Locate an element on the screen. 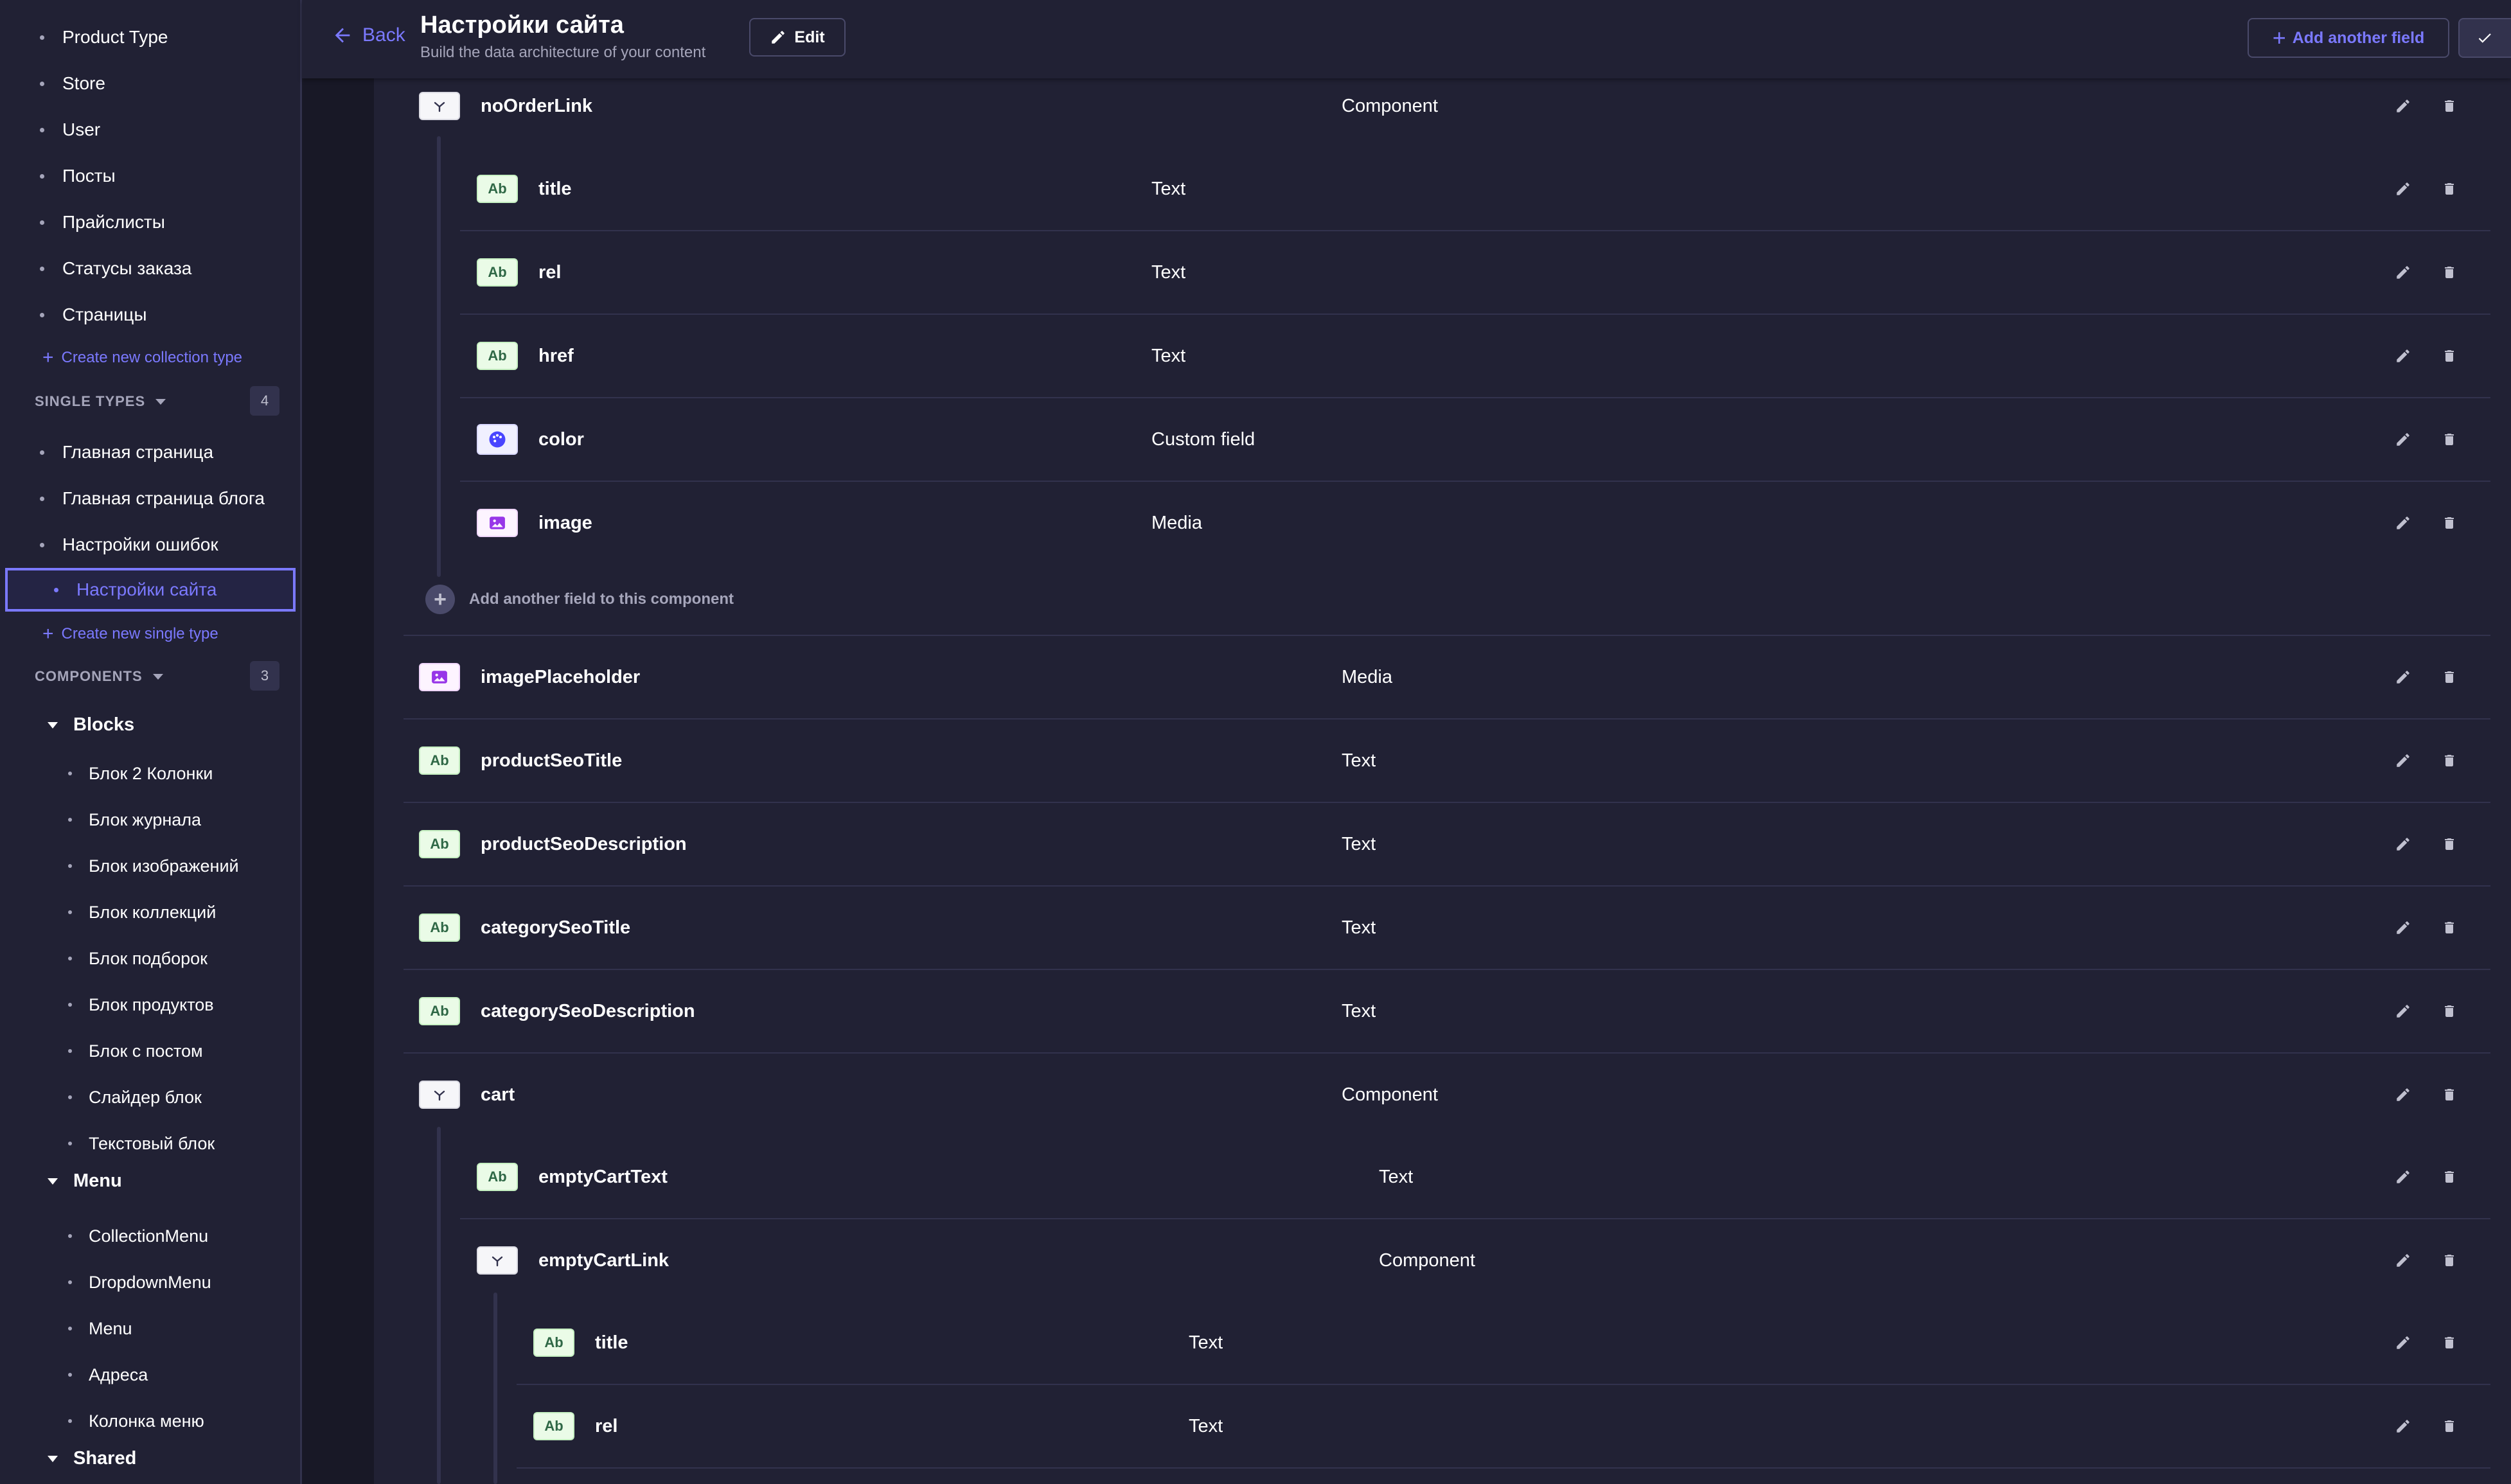  field-row-color: color Custom field is located at coordinates (1475, 440).